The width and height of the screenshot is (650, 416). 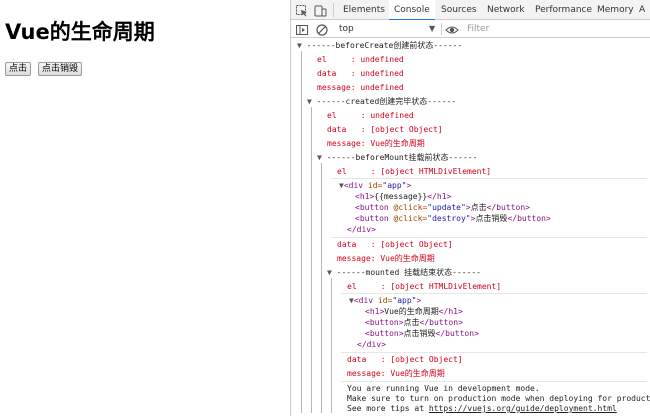 I want to click on dom-node-button: <button @click="update">点击</button>, so click(x=442, y=208).